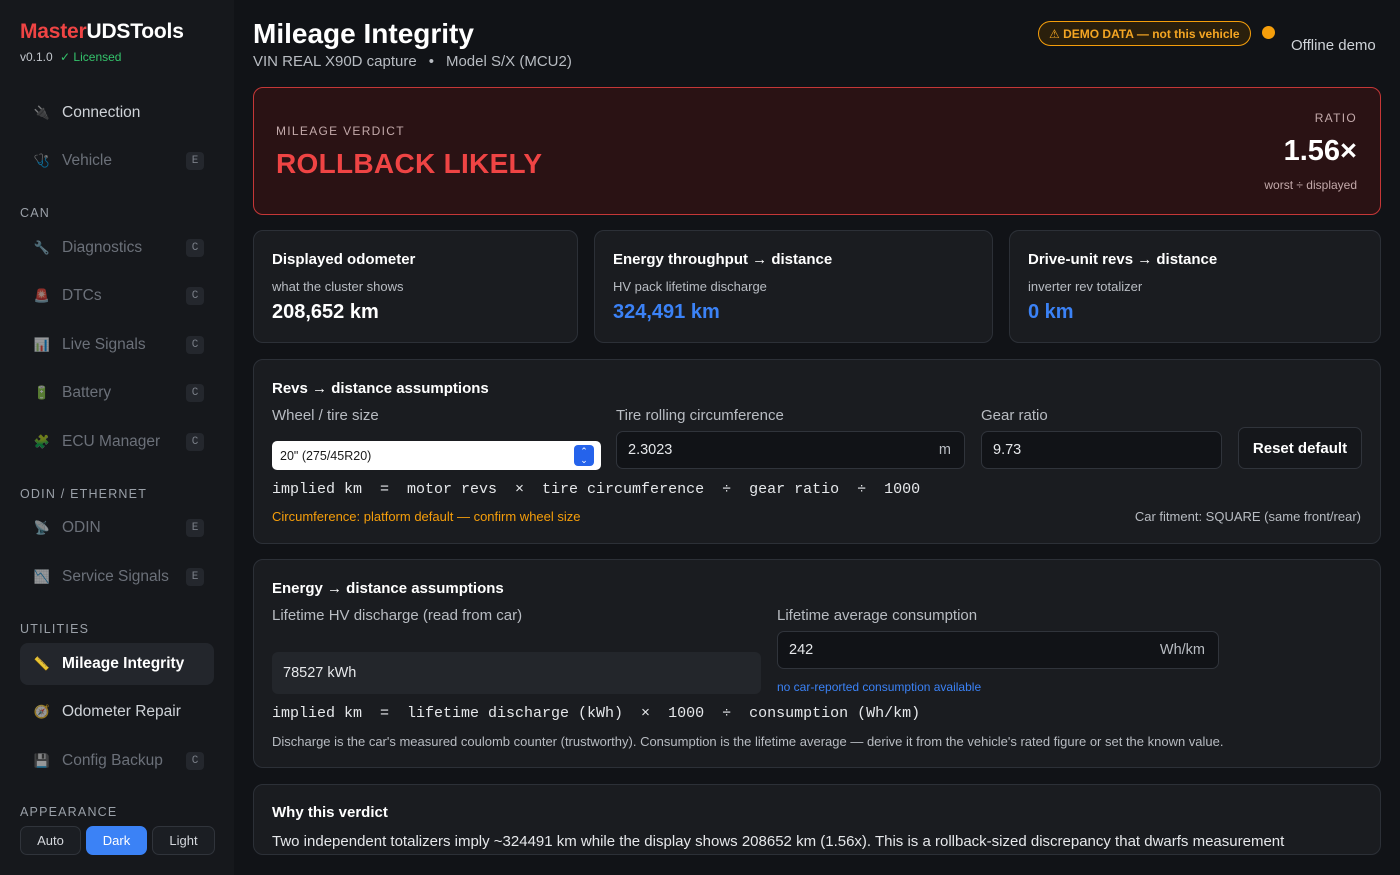  I want to click on sidebar-item-service-signals: 📉 Service Signals E, so click(117, 577).